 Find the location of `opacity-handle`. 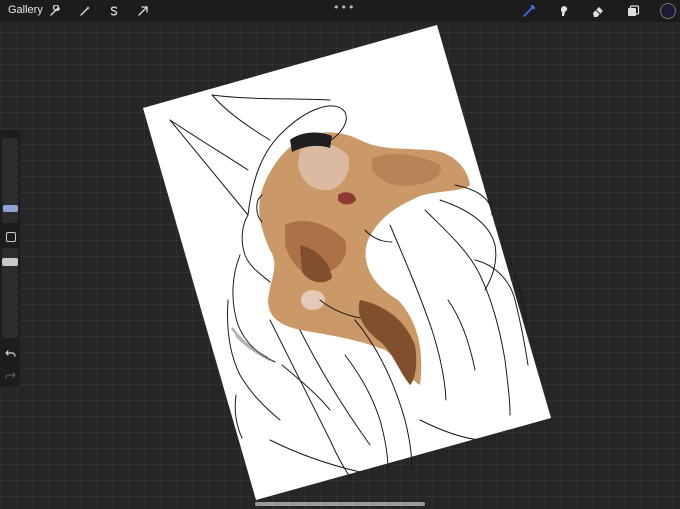

opacity-handle is located at coordinates (10, 262).